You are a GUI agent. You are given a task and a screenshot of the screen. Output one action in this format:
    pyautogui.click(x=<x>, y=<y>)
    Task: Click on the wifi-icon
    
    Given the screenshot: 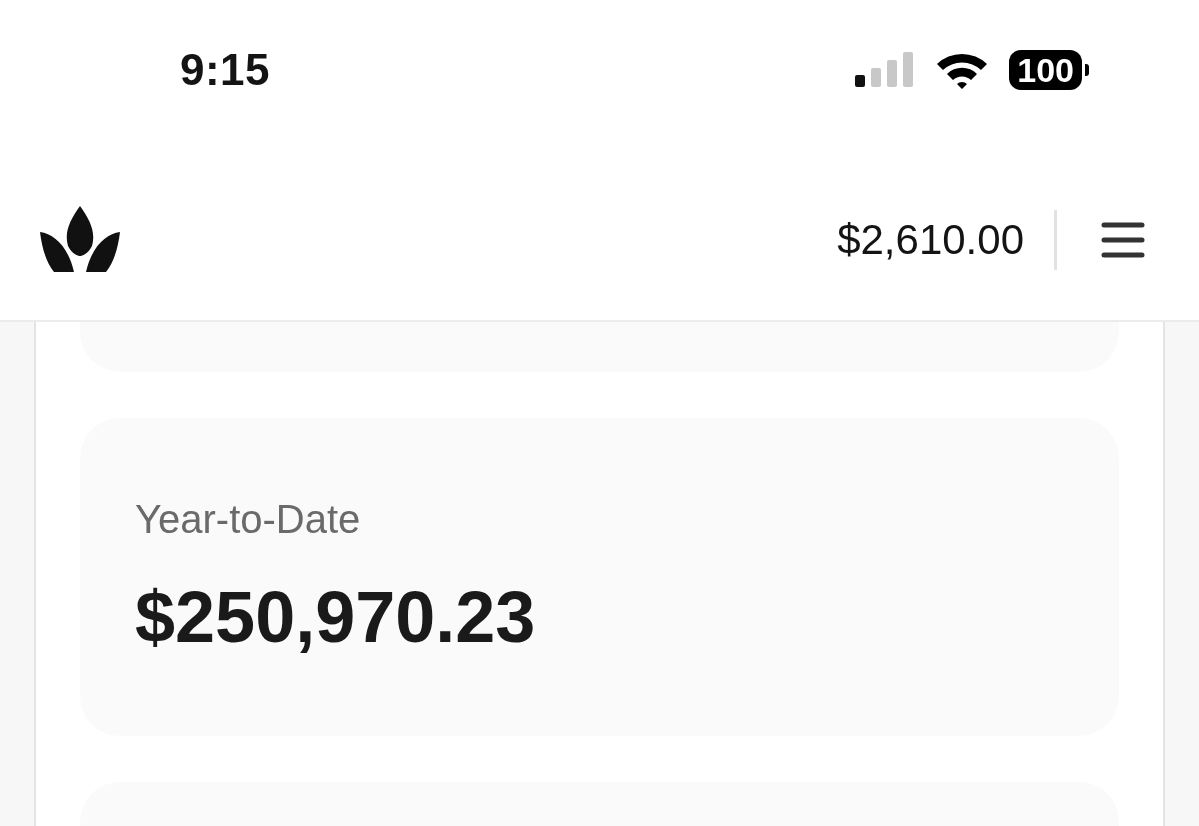 What is the action you would take?
    pyautogui.click(x=962, y=70)
    